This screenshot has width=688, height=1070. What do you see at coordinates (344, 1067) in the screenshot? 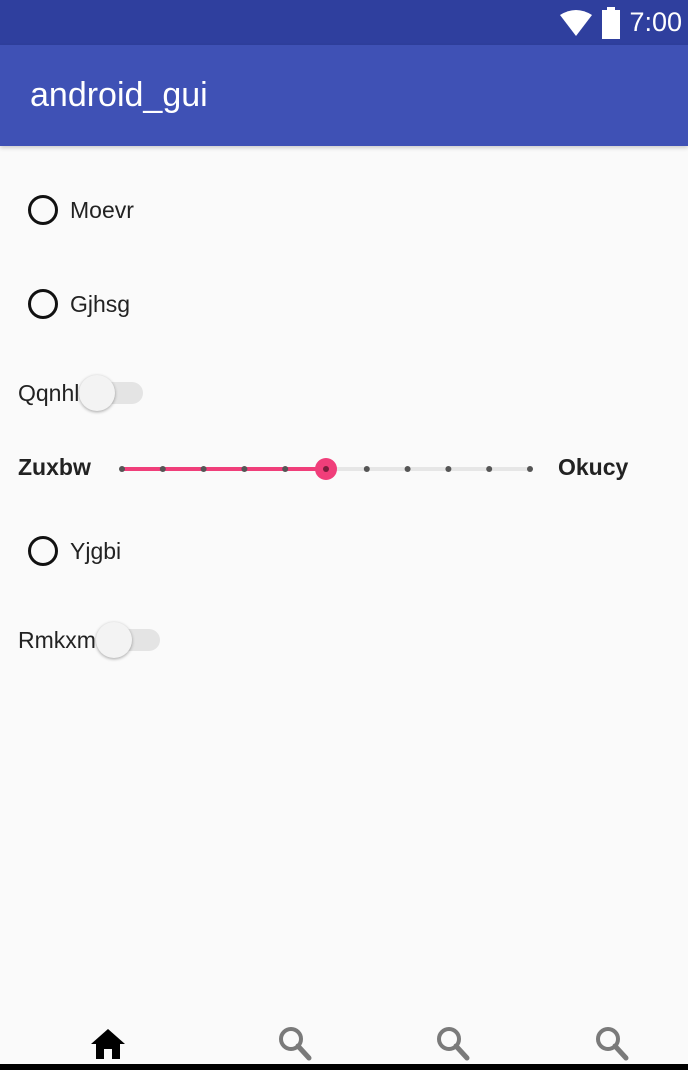
I see `bottom-edge` at bounding box center [344, 1067].